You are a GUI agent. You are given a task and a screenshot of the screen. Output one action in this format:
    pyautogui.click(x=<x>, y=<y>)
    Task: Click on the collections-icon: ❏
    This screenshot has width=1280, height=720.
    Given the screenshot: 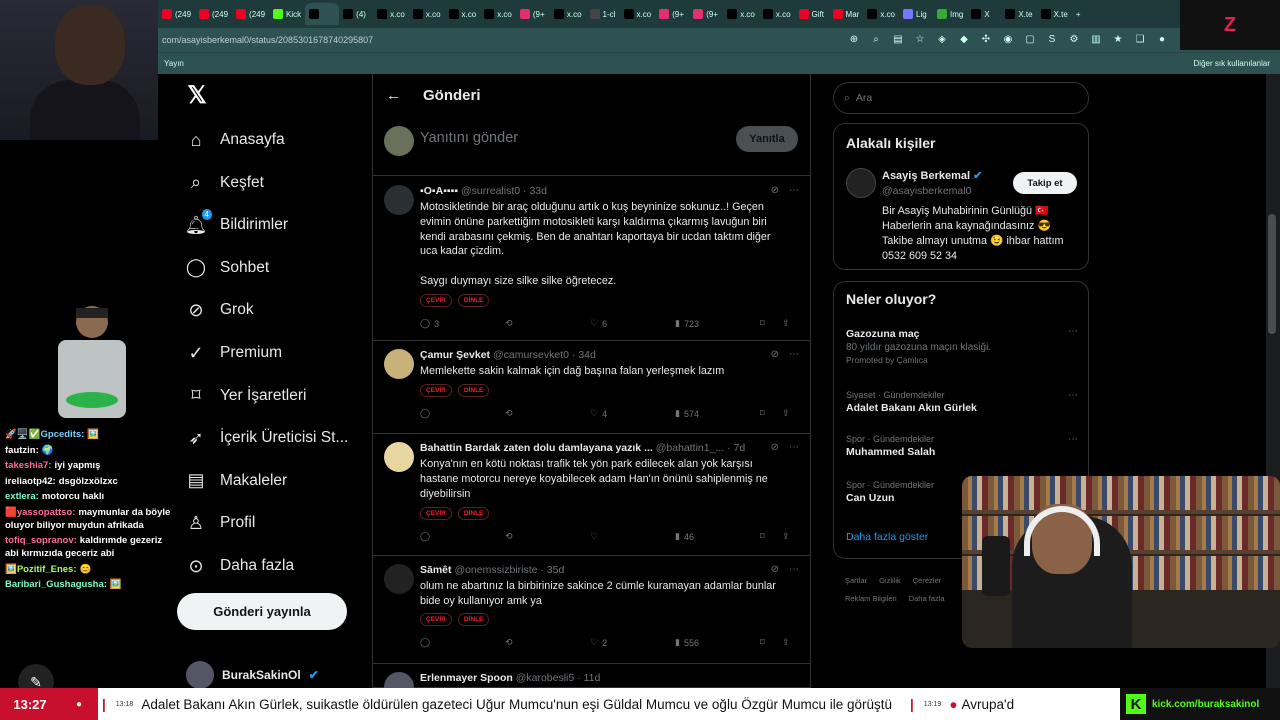 What is the action you would take?
    pyautogui.click(x=1140, y=40)
    